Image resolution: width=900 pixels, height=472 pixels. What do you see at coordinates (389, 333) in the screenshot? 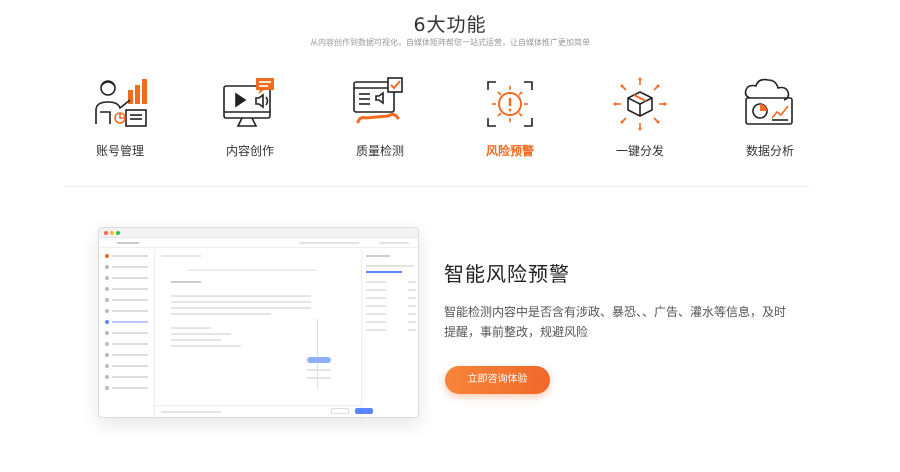
I see `app-risk-panel` at bounding box center [389, 333].